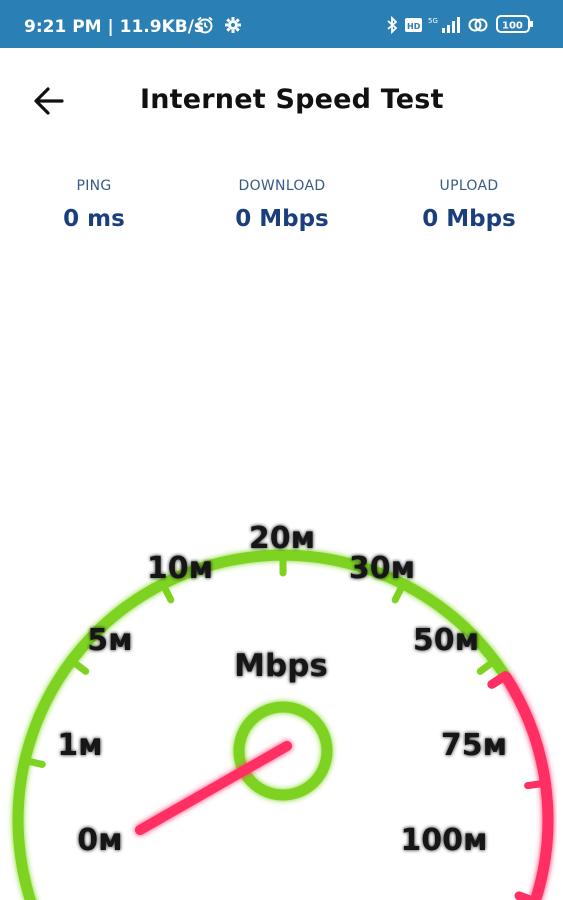 This screenshot has height=900, width=563. What do you see at coordinates (512, 26) in the screenshot?
I see `battery-level: 100` at bounding box center [512, 26].